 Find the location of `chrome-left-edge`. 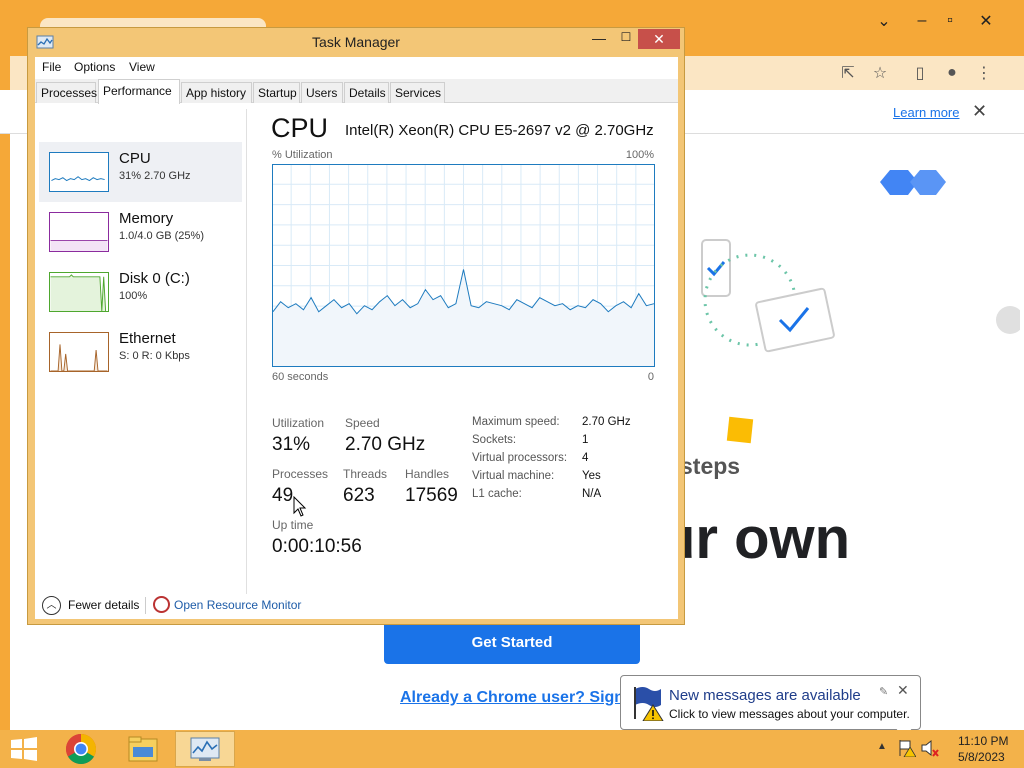

chrome-left-edge is located at coordinates (5, 393).